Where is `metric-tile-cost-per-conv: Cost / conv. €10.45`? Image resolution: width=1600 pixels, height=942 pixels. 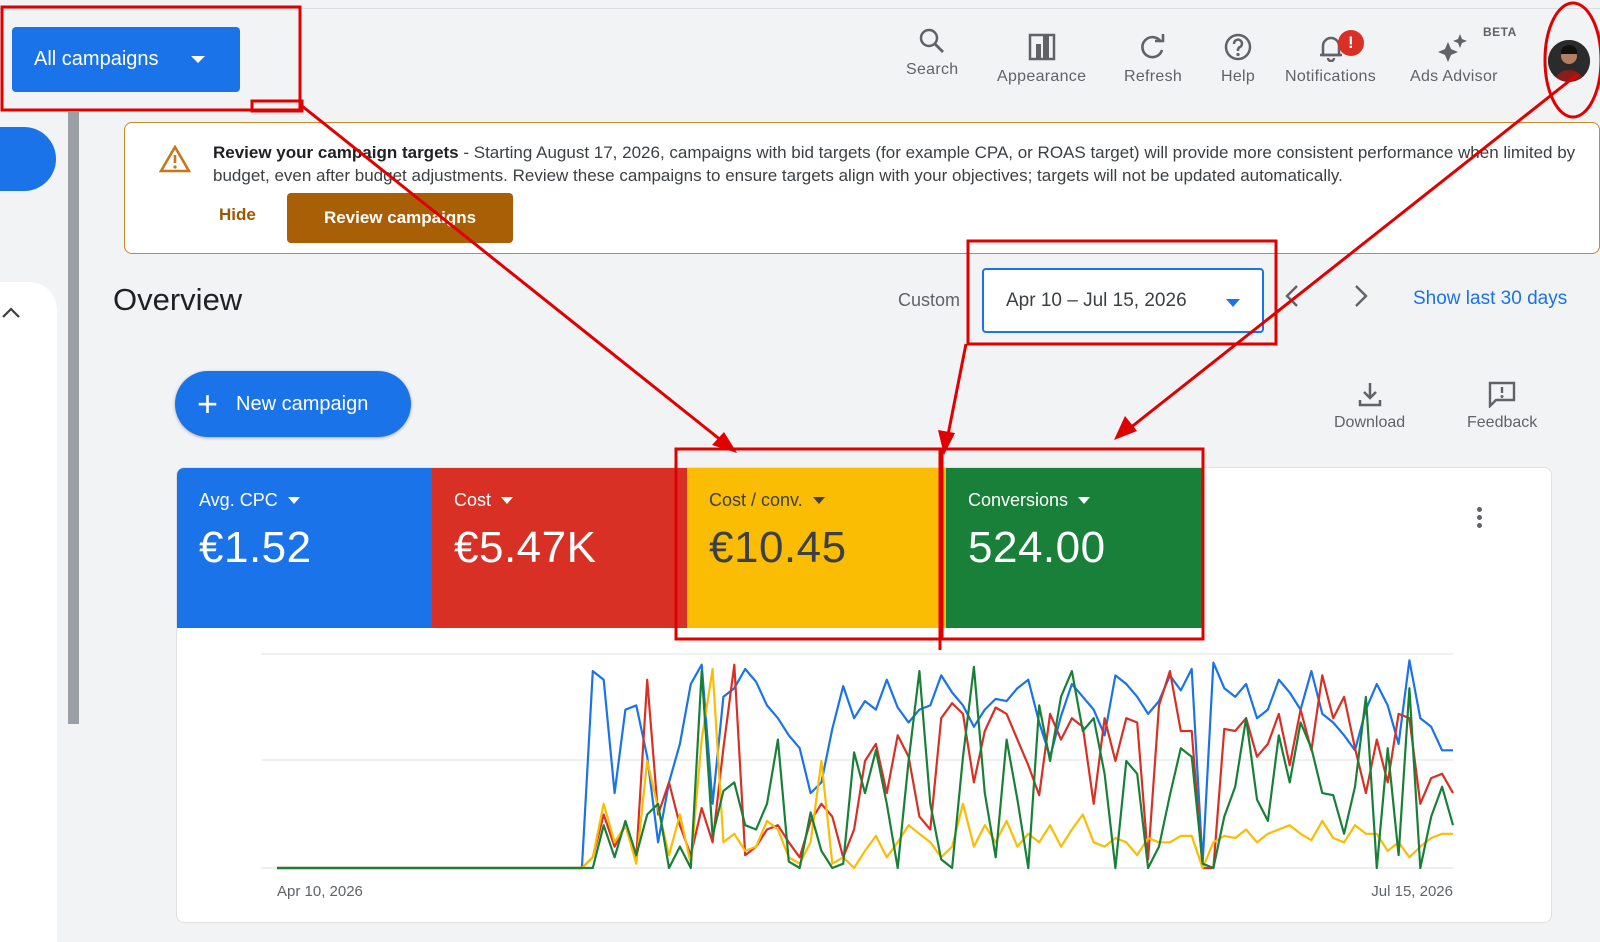 metric-tile-cost-per-conv: Cost / conv. €10.45 is located at coordinates (816, 548).